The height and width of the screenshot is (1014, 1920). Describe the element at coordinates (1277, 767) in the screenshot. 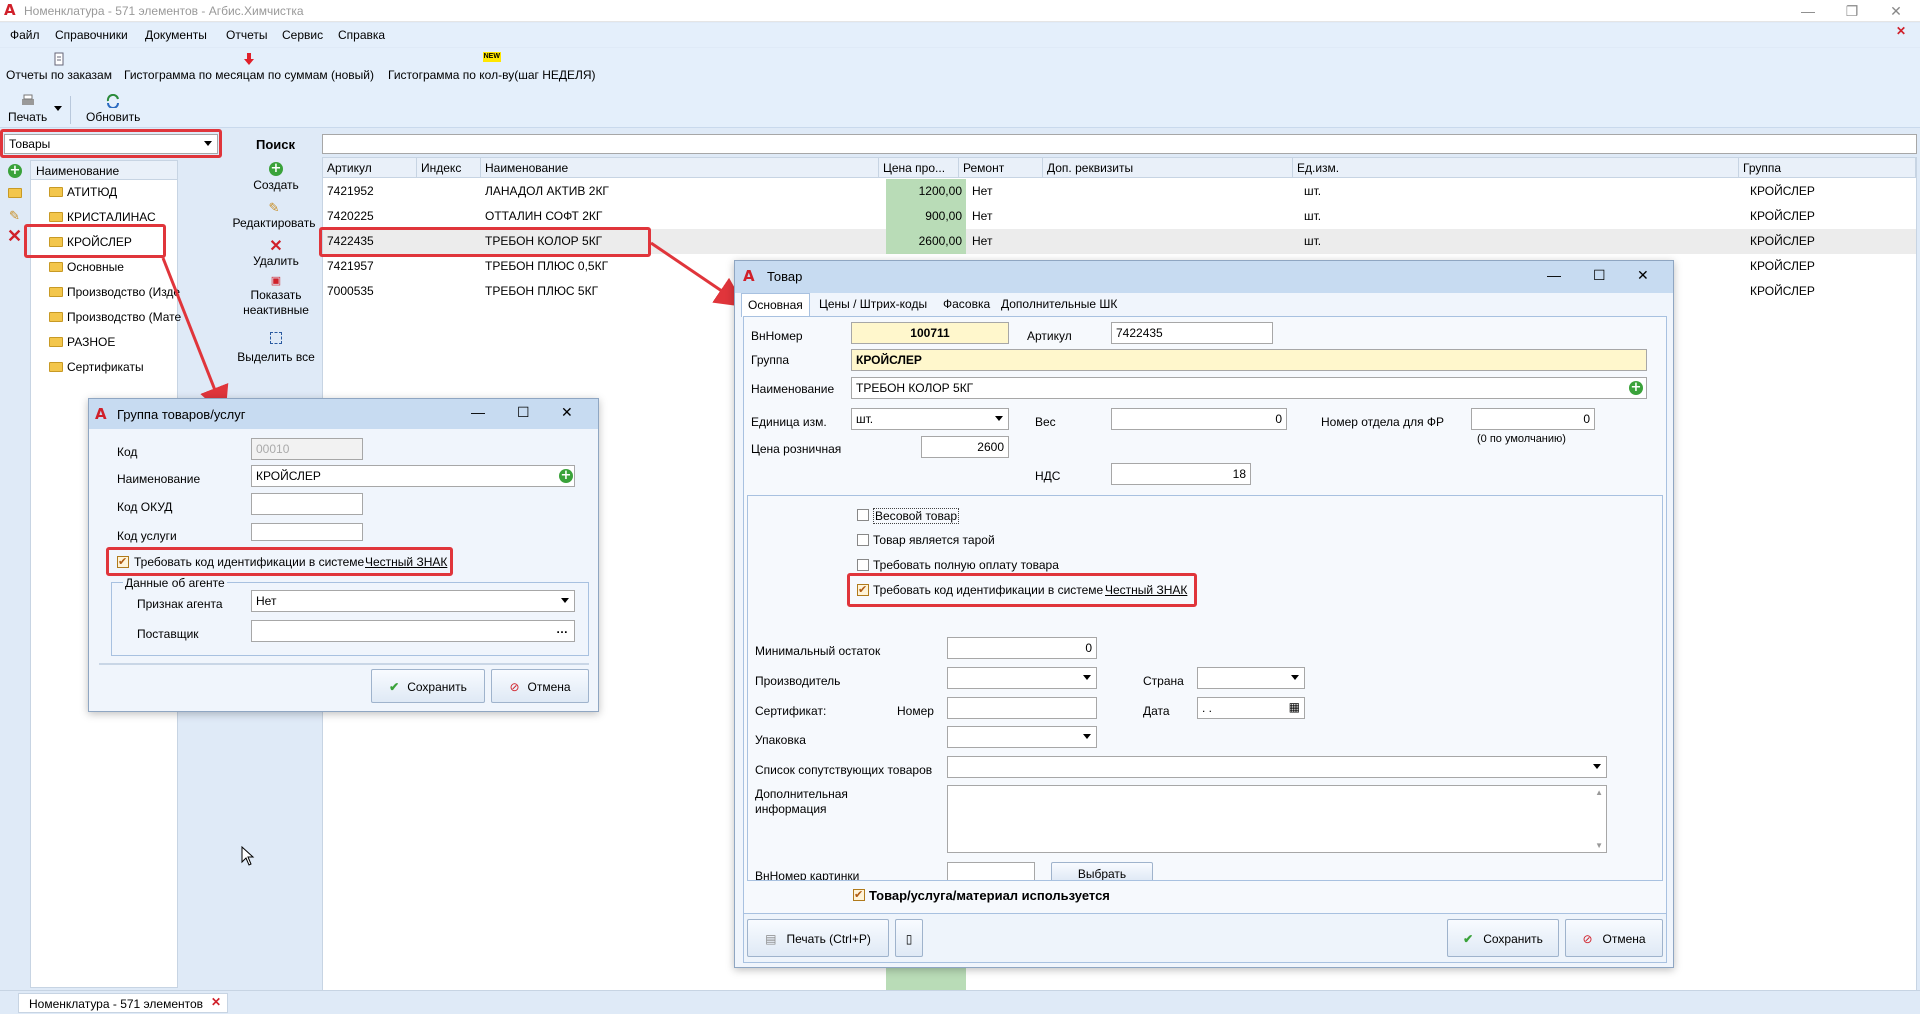

I see `related-select` at that location.